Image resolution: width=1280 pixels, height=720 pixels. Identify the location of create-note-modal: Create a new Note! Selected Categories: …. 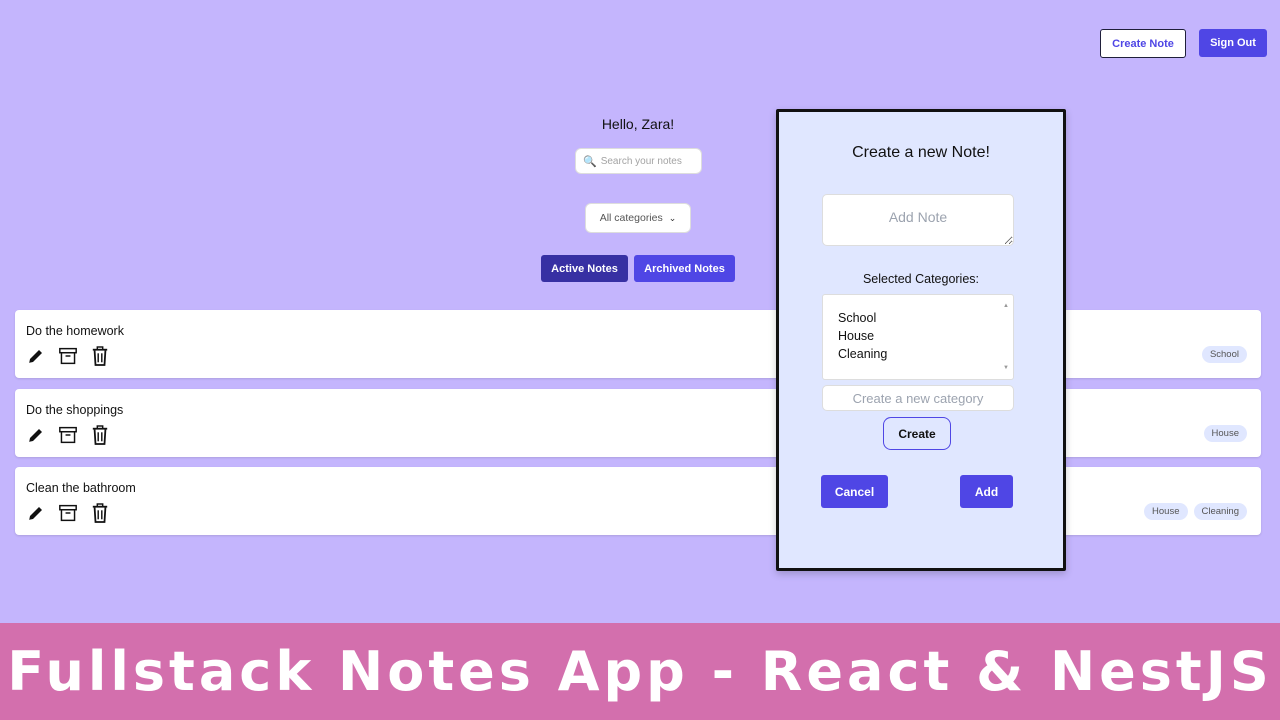
(921, 340).